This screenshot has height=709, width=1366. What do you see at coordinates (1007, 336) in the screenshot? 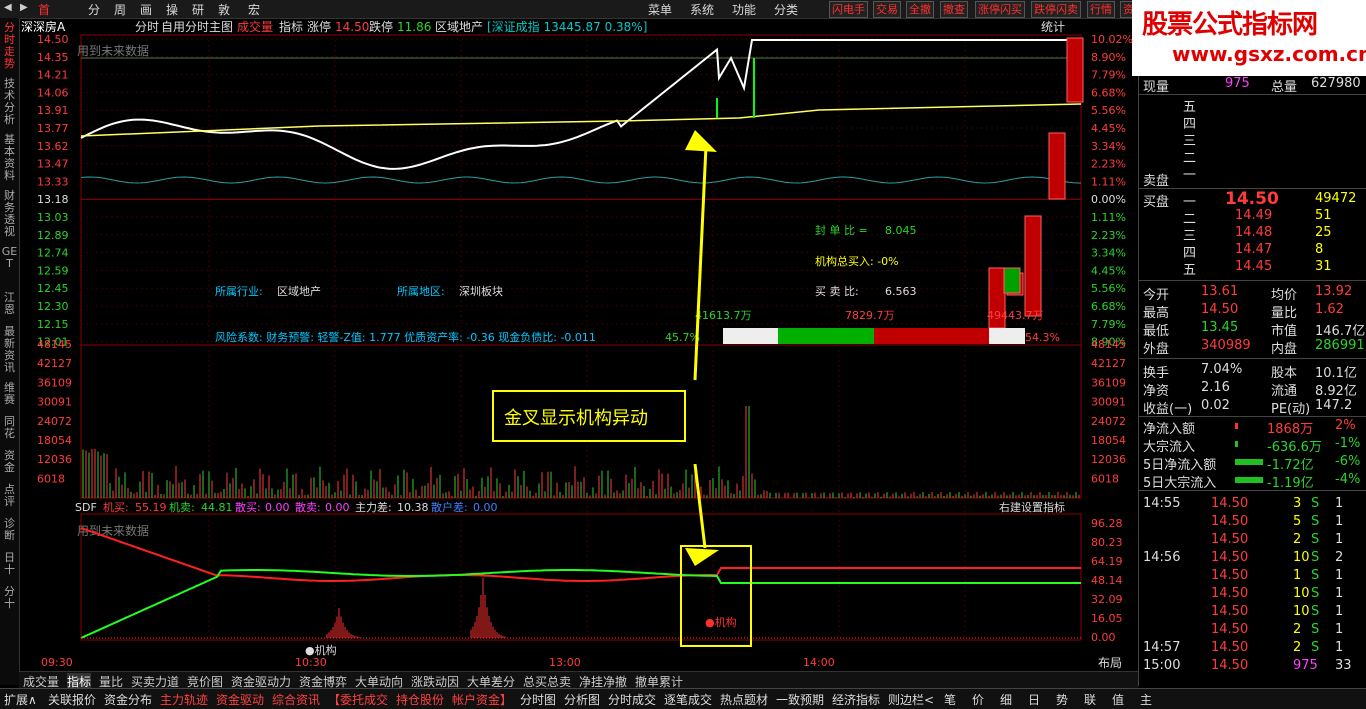
I see `ratio-bar-sell-light` at bounding box center [1007, 336].